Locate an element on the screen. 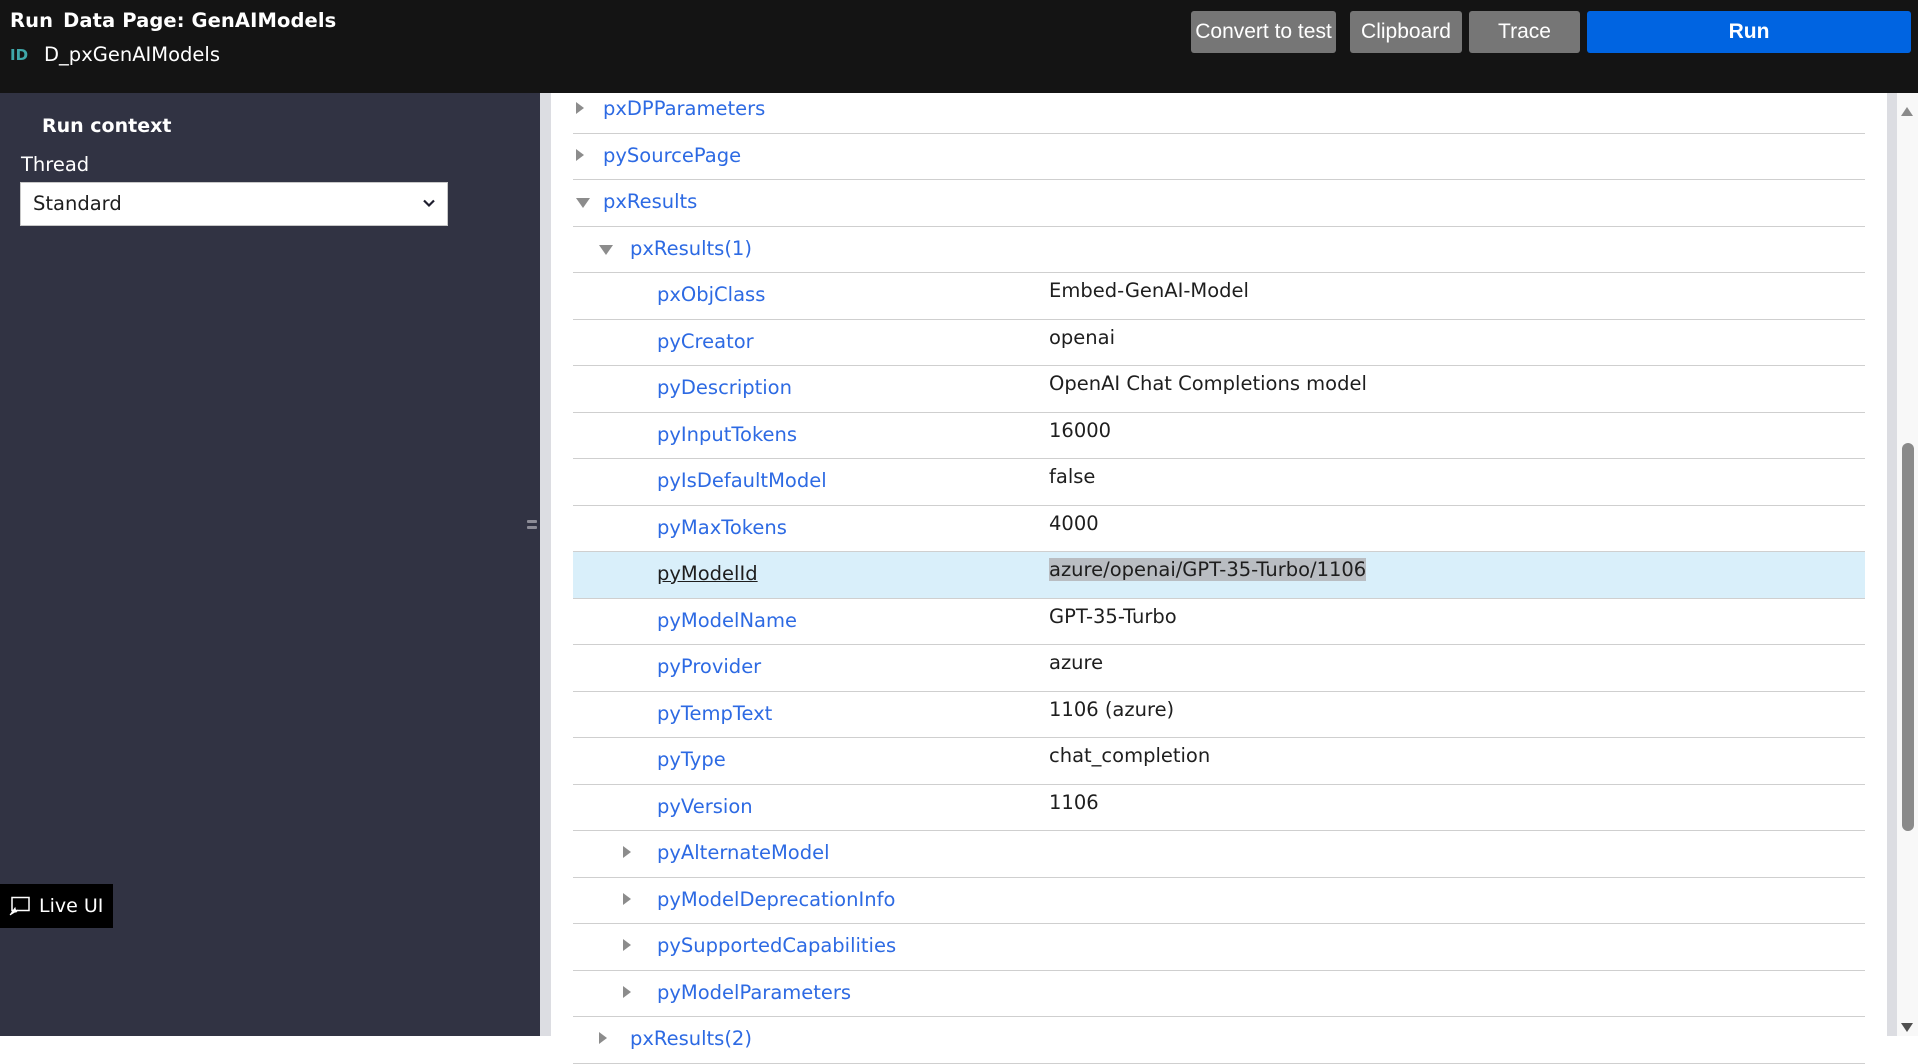 This screenshot has width=1918, height=1064. property-name-link: pyAlternateModel is located at coordinates (743, 852).